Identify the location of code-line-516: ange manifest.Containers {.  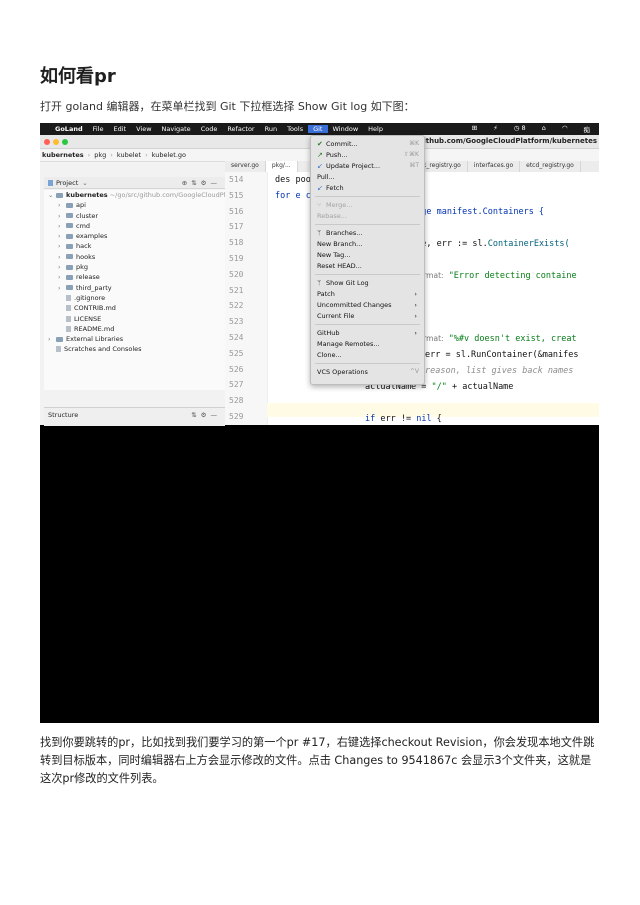
(478, 212).